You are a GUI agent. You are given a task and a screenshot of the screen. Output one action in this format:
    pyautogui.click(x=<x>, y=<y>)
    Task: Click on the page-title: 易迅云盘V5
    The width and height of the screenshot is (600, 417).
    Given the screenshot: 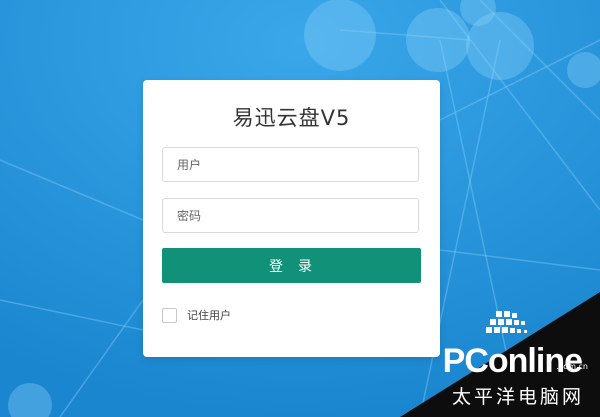 What is the action you would take?
    pyautogui.click(x=291, y=118)
    